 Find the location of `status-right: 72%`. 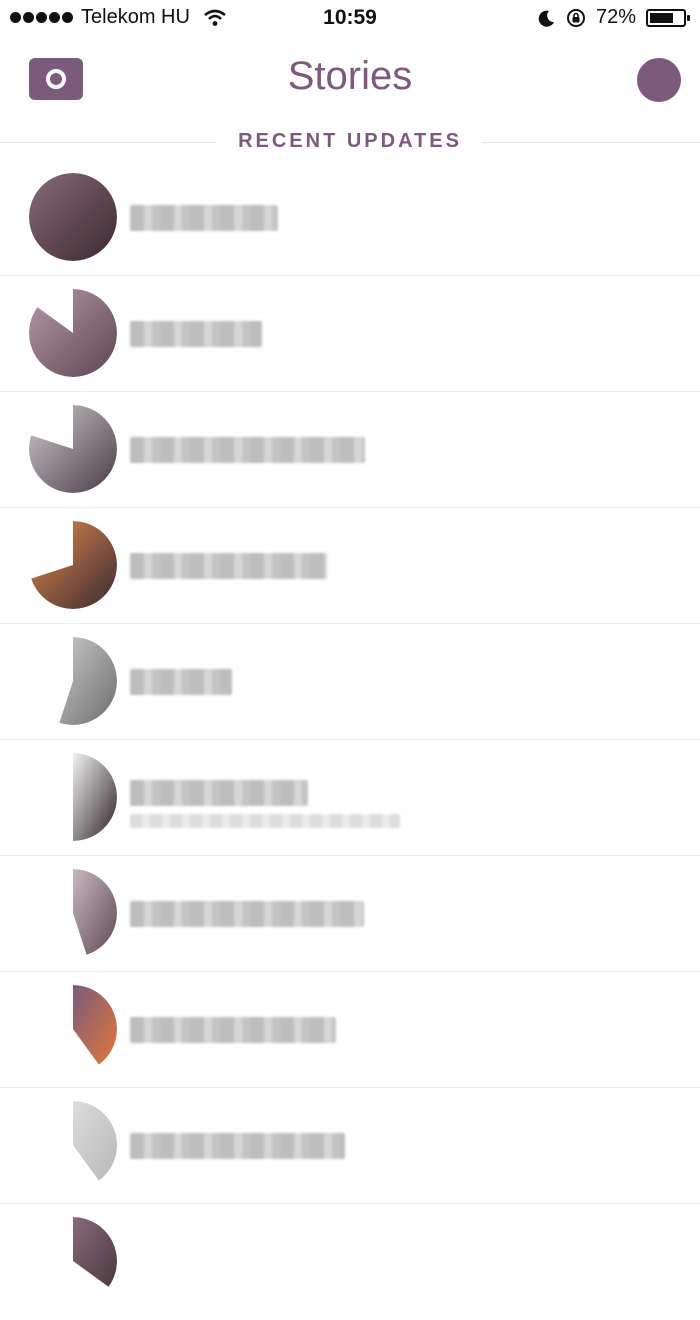

status-right: 72% is located at coordinates (614, 17).